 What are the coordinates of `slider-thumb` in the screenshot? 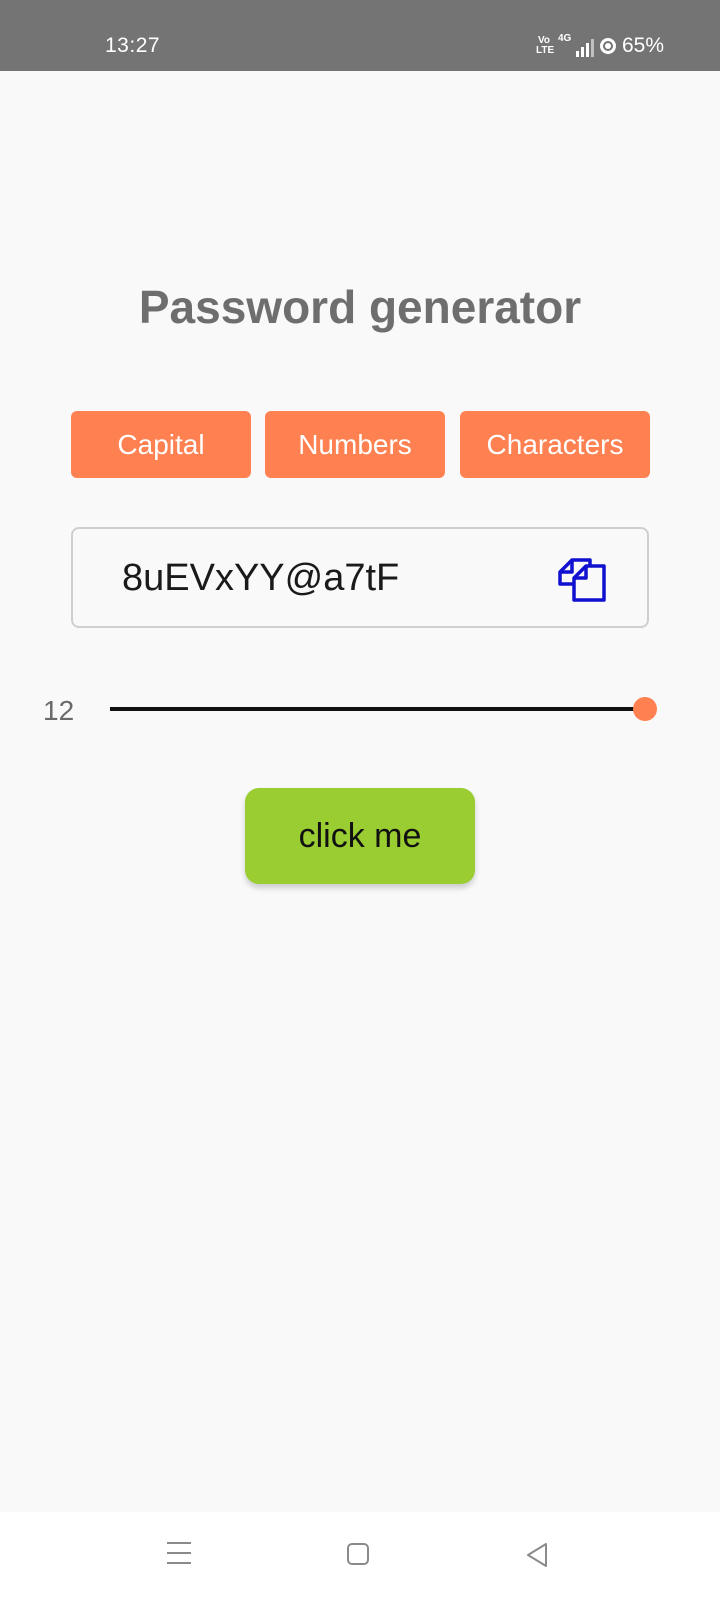 It's located at (645, 709).